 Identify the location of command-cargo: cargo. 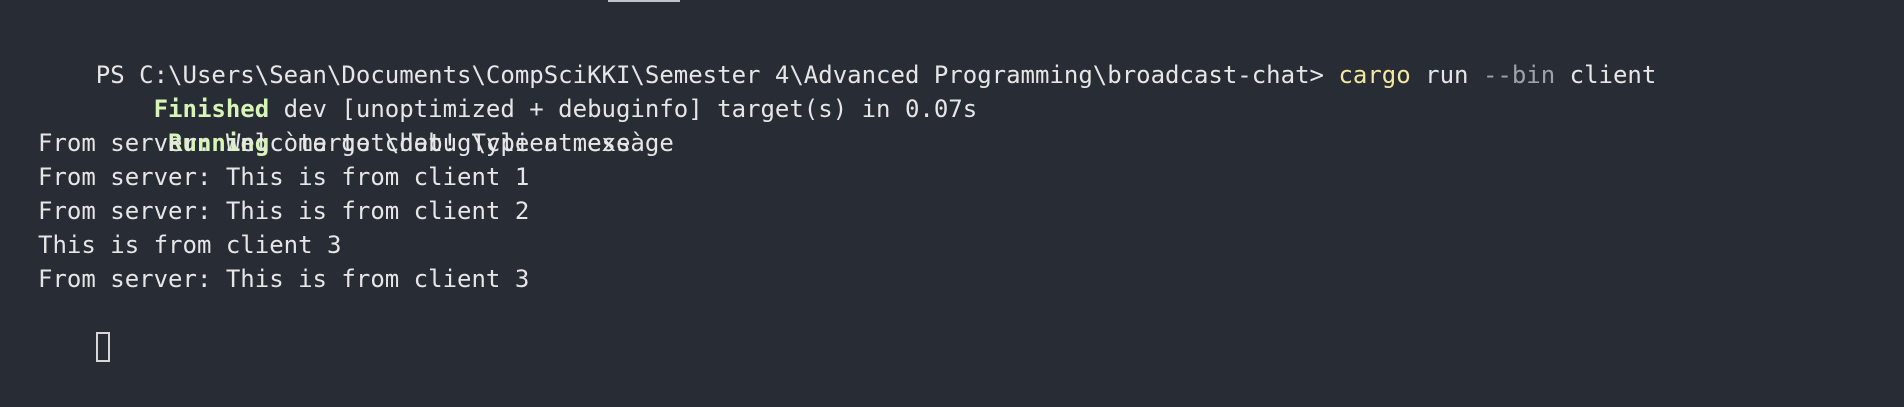
(1374, 75).